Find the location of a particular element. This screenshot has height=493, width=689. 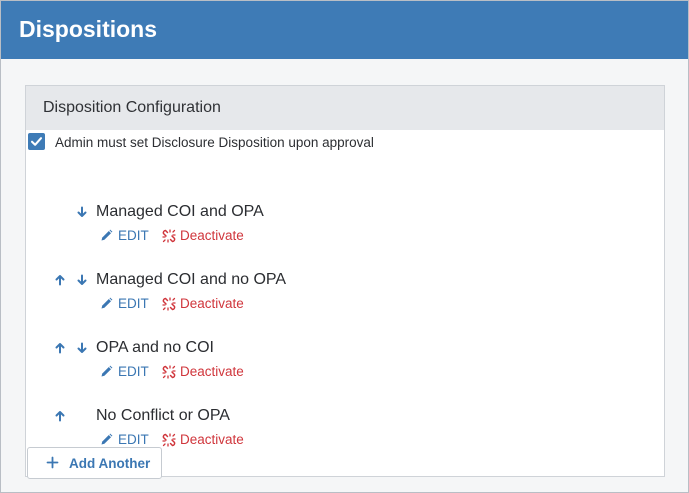

plus-icon is located at coordinates (52, 462).